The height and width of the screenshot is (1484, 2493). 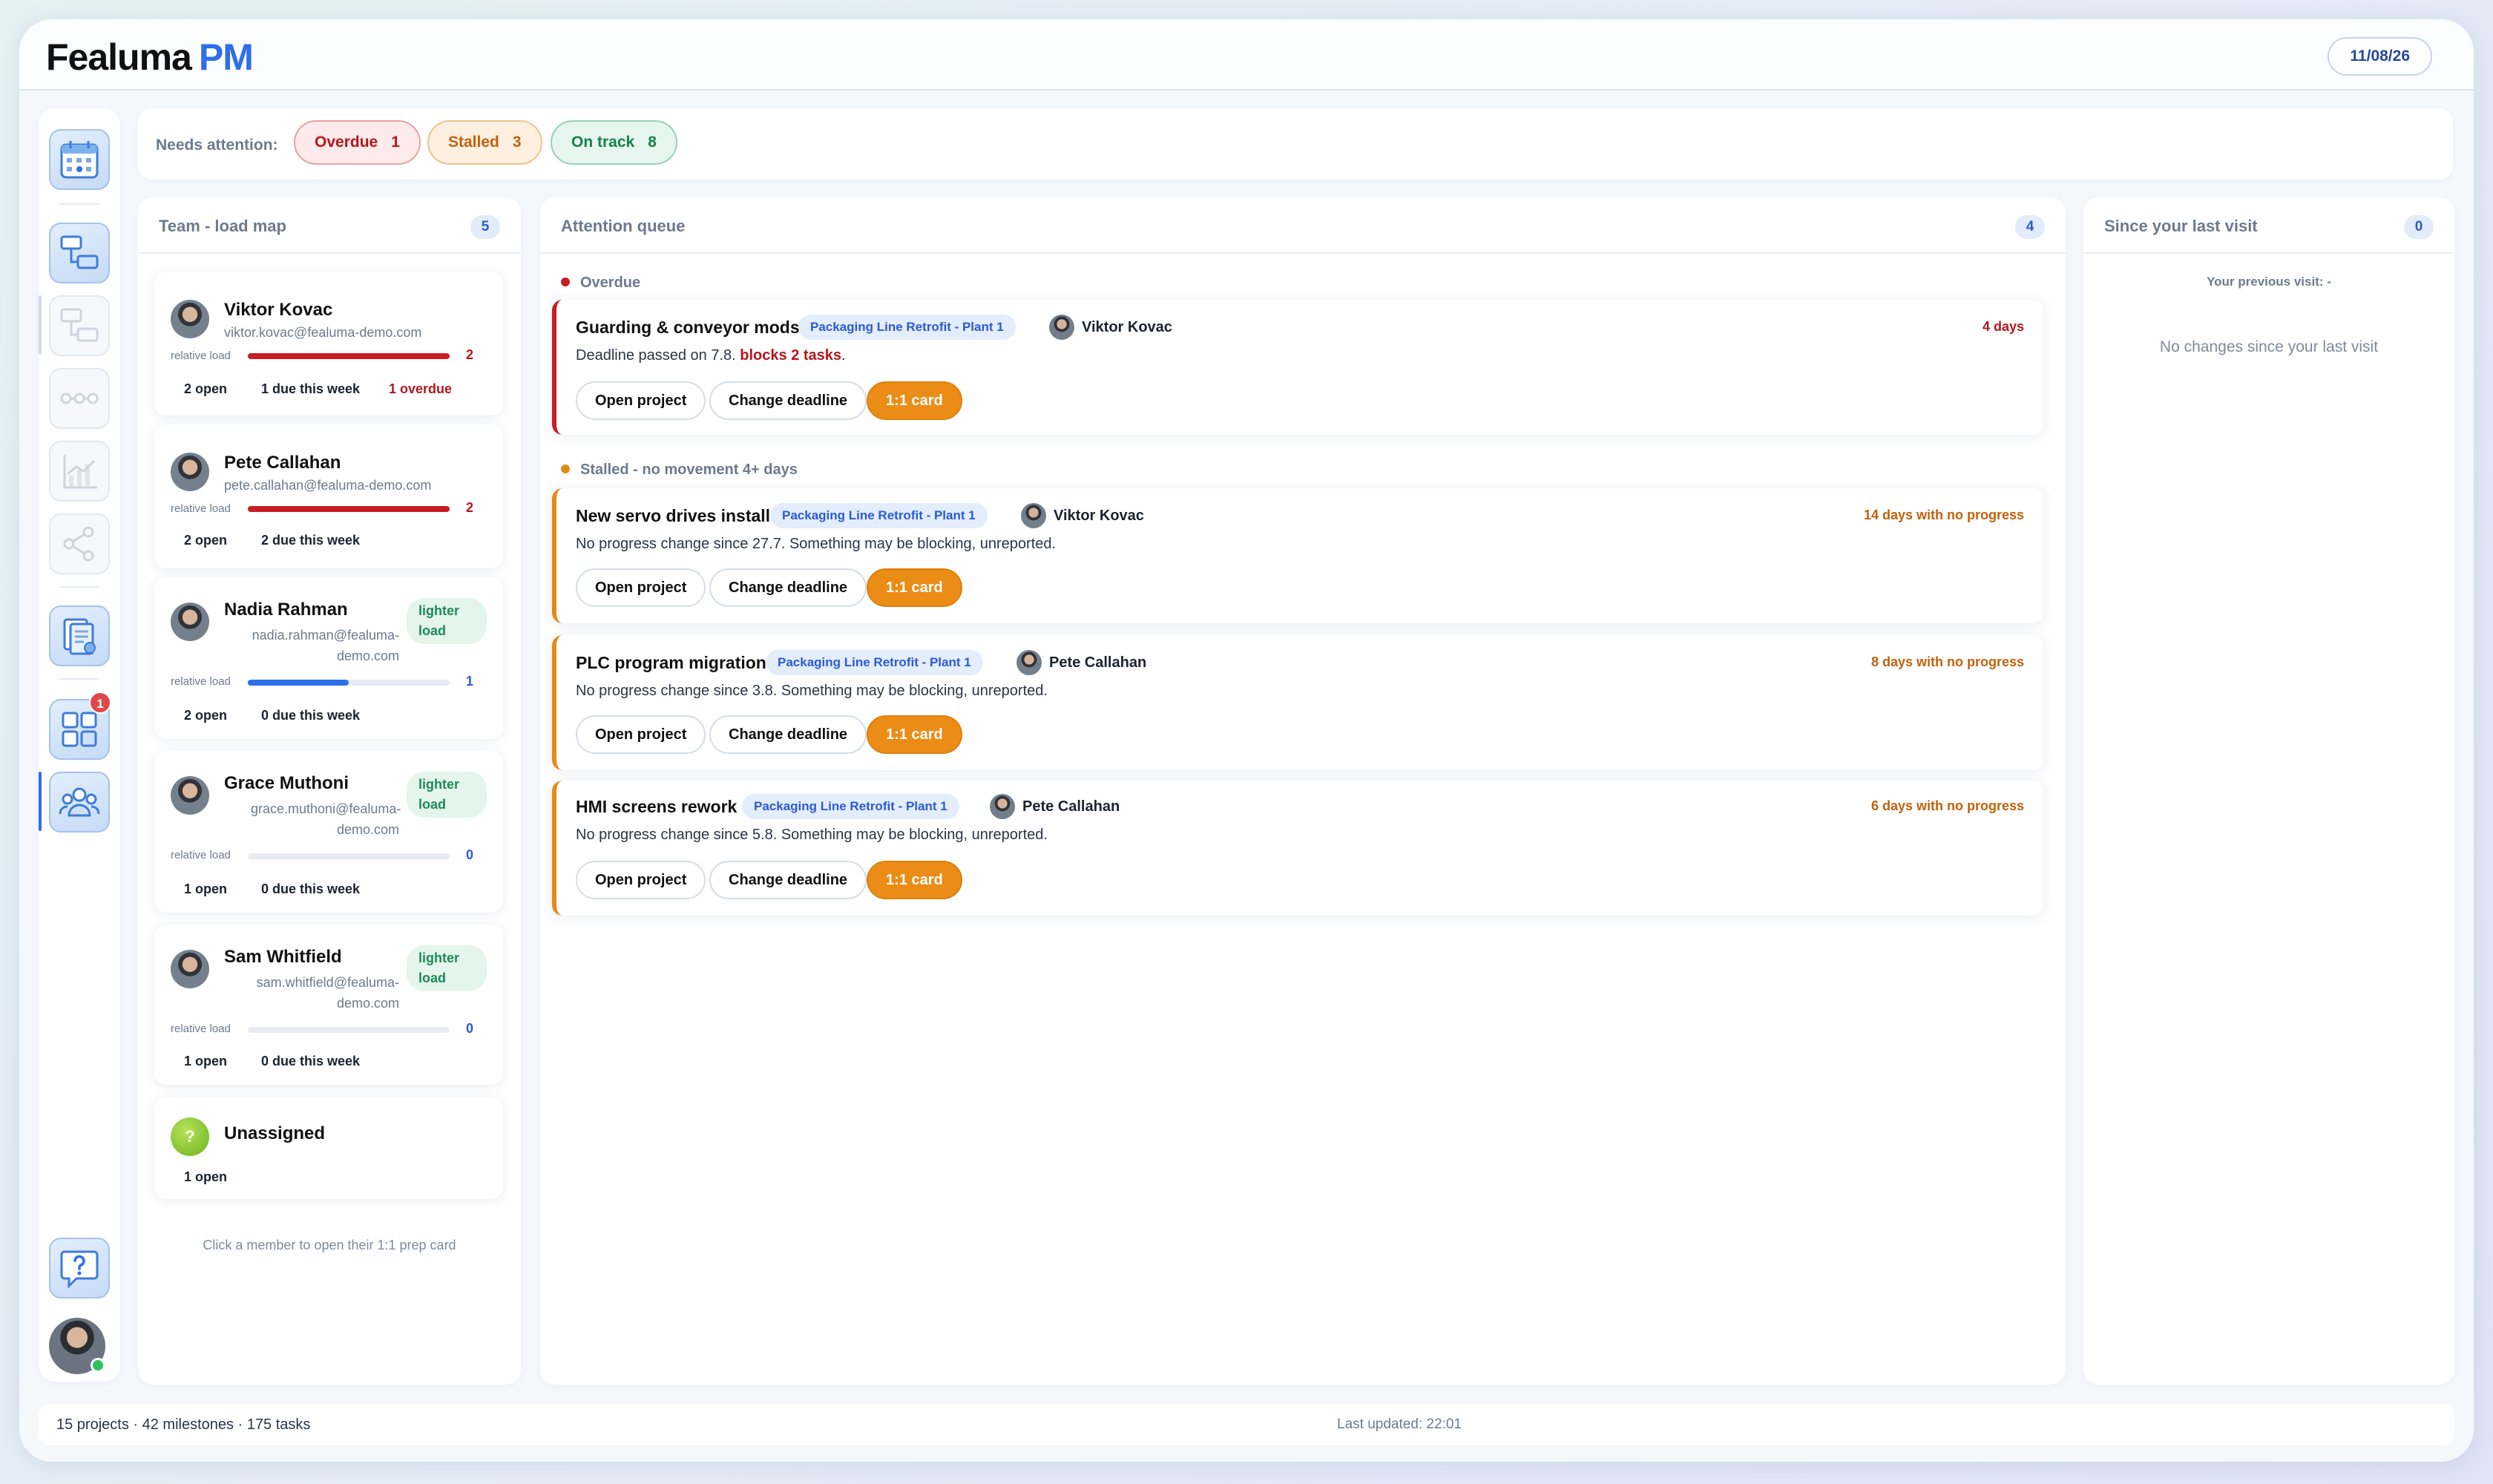 I want to click on stalled-age: 14 days with no progress, so click(x=1943, y=515).